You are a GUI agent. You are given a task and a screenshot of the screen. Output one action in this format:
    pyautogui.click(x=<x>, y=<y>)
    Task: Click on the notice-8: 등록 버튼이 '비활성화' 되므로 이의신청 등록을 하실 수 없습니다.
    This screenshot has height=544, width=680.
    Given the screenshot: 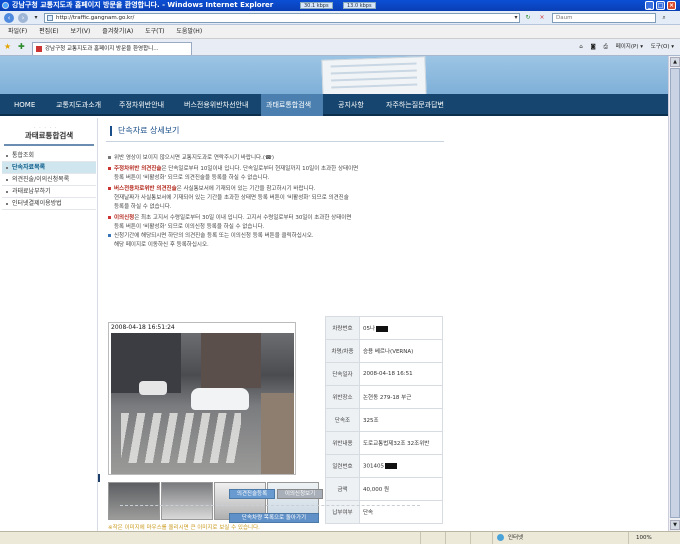 What is the action you would take?
    pyautogui.click(x=189, y=227)
    